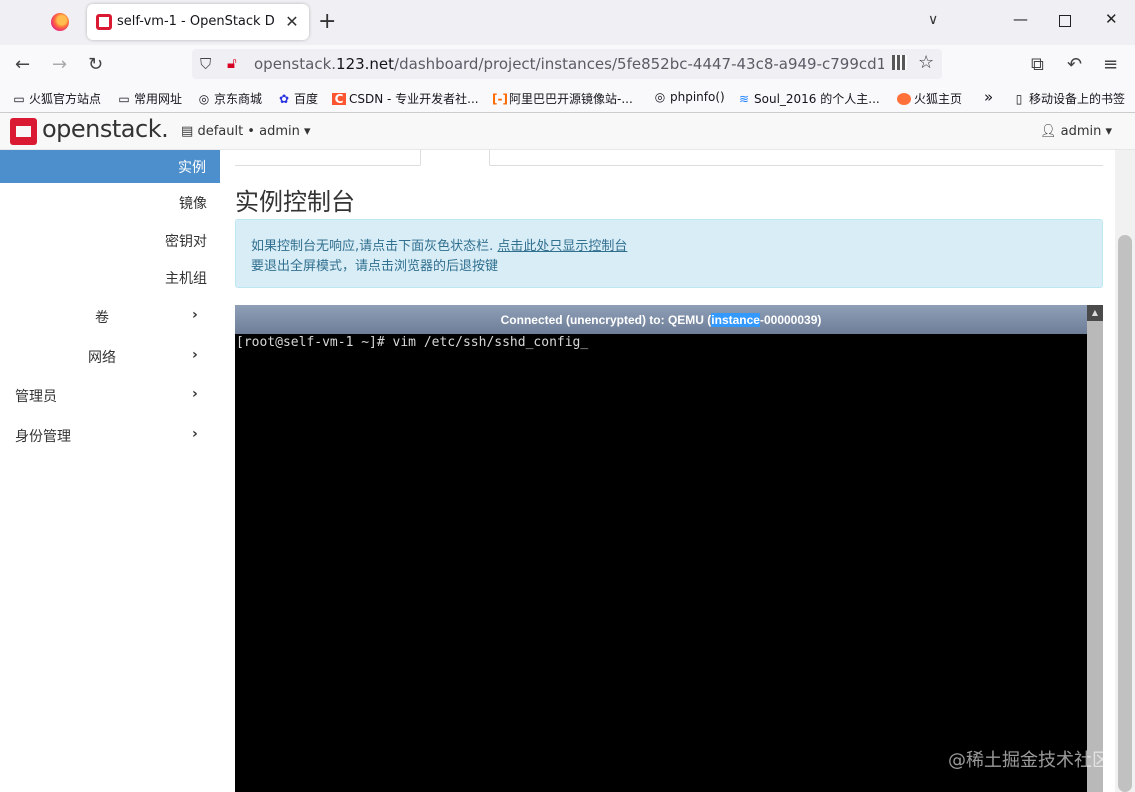 This screenshot has height=792, width=1135. What do you see at coordinates (669, 158) in the screenshot?
I see `instance-tabs` at bounding box center [669, 158].